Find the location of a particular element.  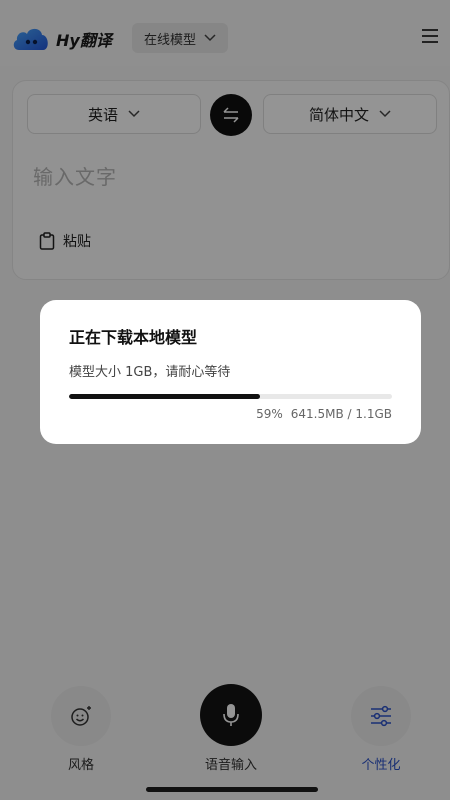

home-indicator is located at coordinates (232, 789).